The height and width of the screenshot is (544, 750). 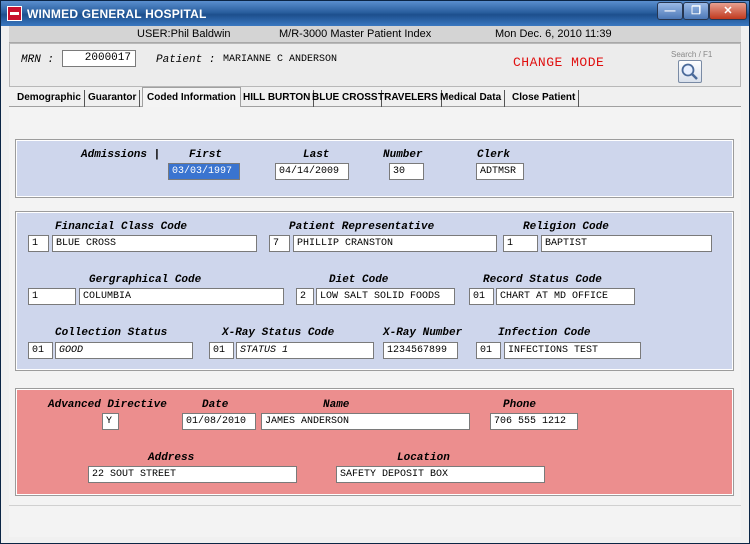 What do you see at coordinates (362, 227) in the screenshot?
I see `patient-rep-label: Patient Representative` at bounding box center [362, 227].